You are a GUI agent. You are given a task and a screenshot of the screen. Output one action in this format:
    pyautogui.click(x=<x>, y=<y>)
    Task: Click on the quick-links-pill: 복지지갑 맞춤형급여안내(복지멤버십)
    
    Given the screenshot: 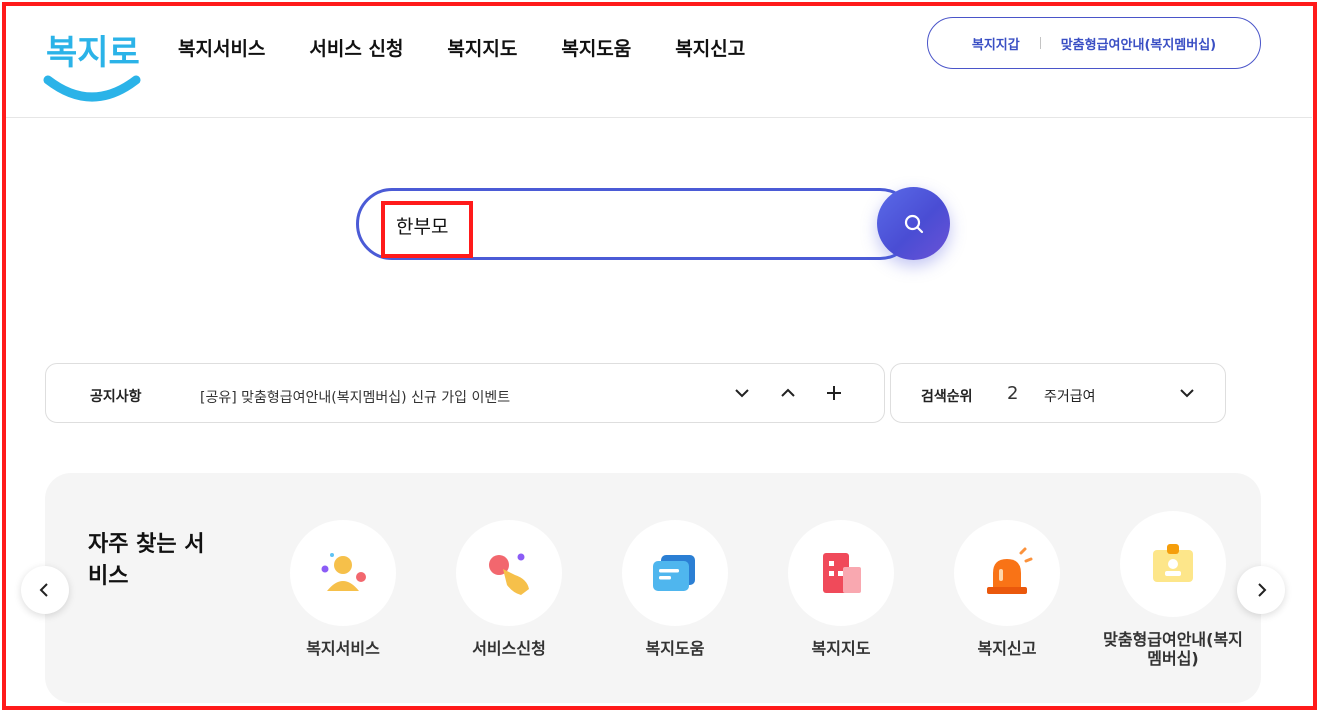 What is the action you would take?
    pyautogui.click(x=1094, y=43)
    